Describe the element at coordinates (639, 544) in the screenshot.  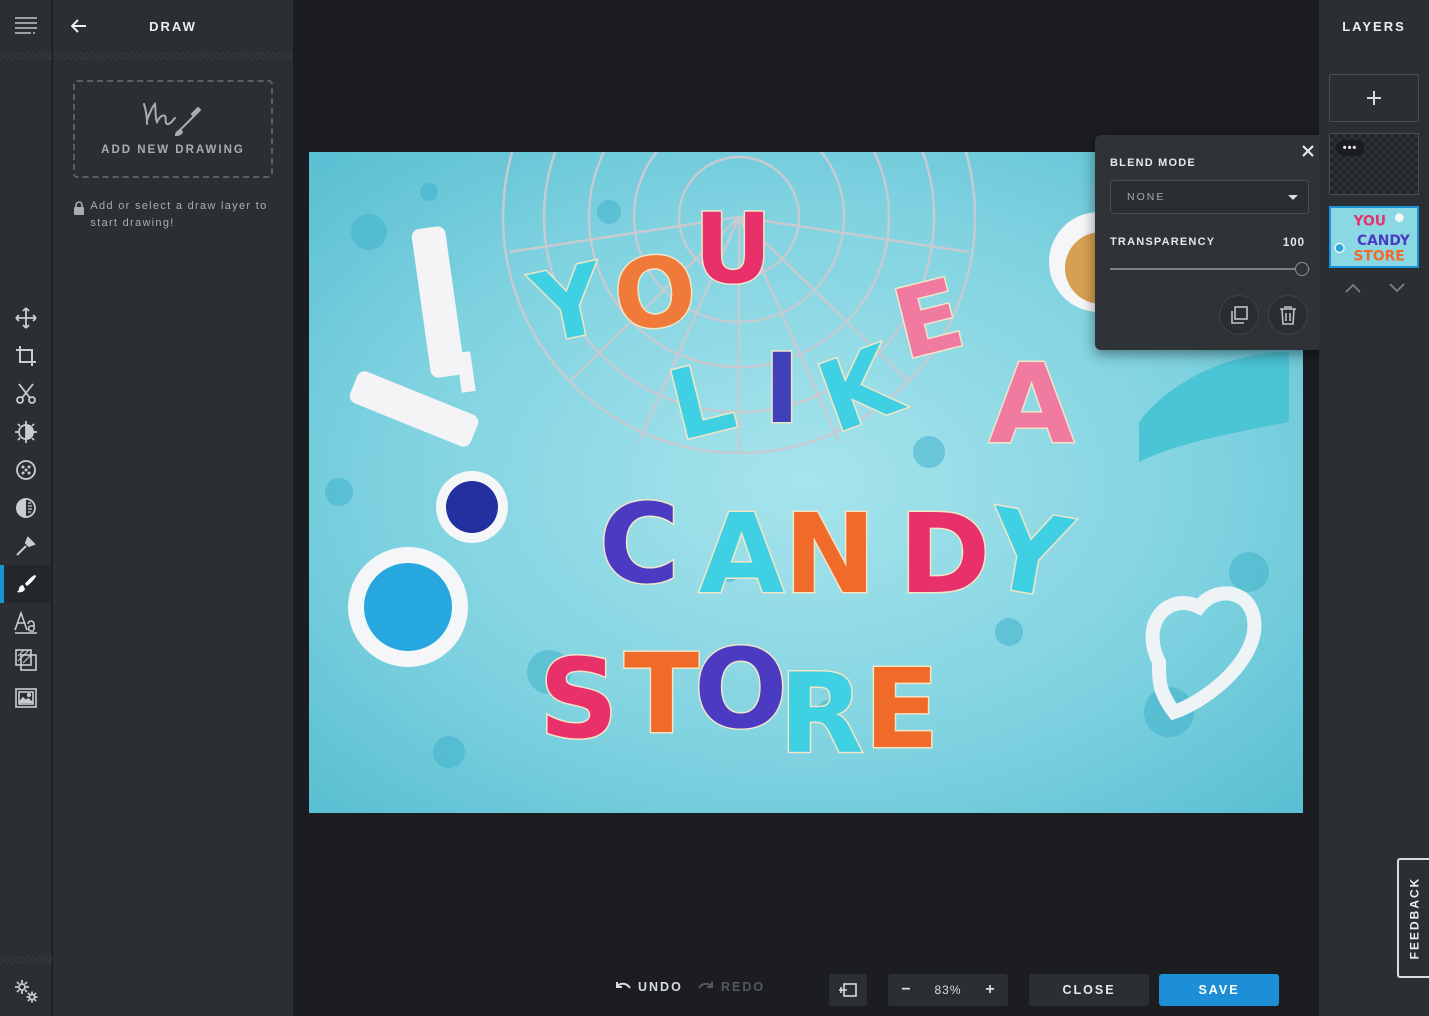
I see `svg-text: C` at that location.